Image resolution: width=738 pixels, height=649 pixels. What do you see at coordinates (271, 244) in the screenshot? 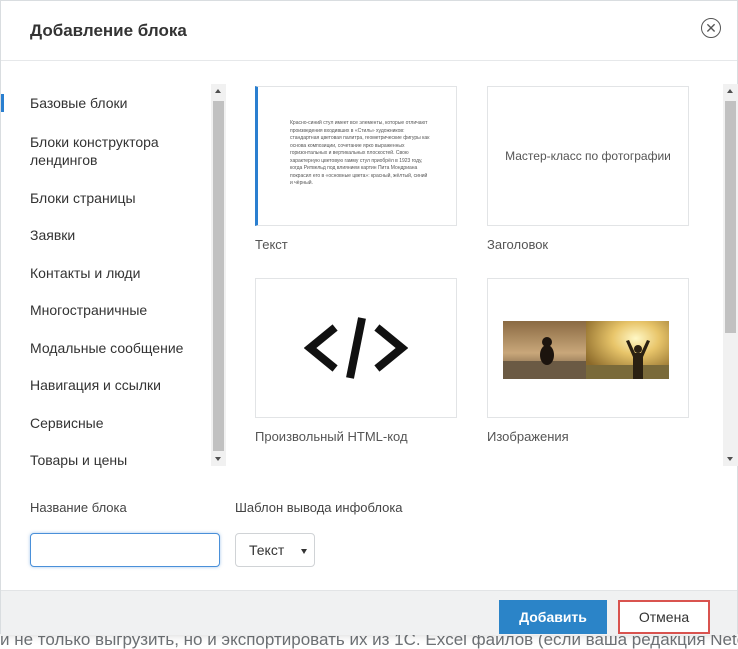
I see `block-label-text: Текст` at bounding box center [271, 244].